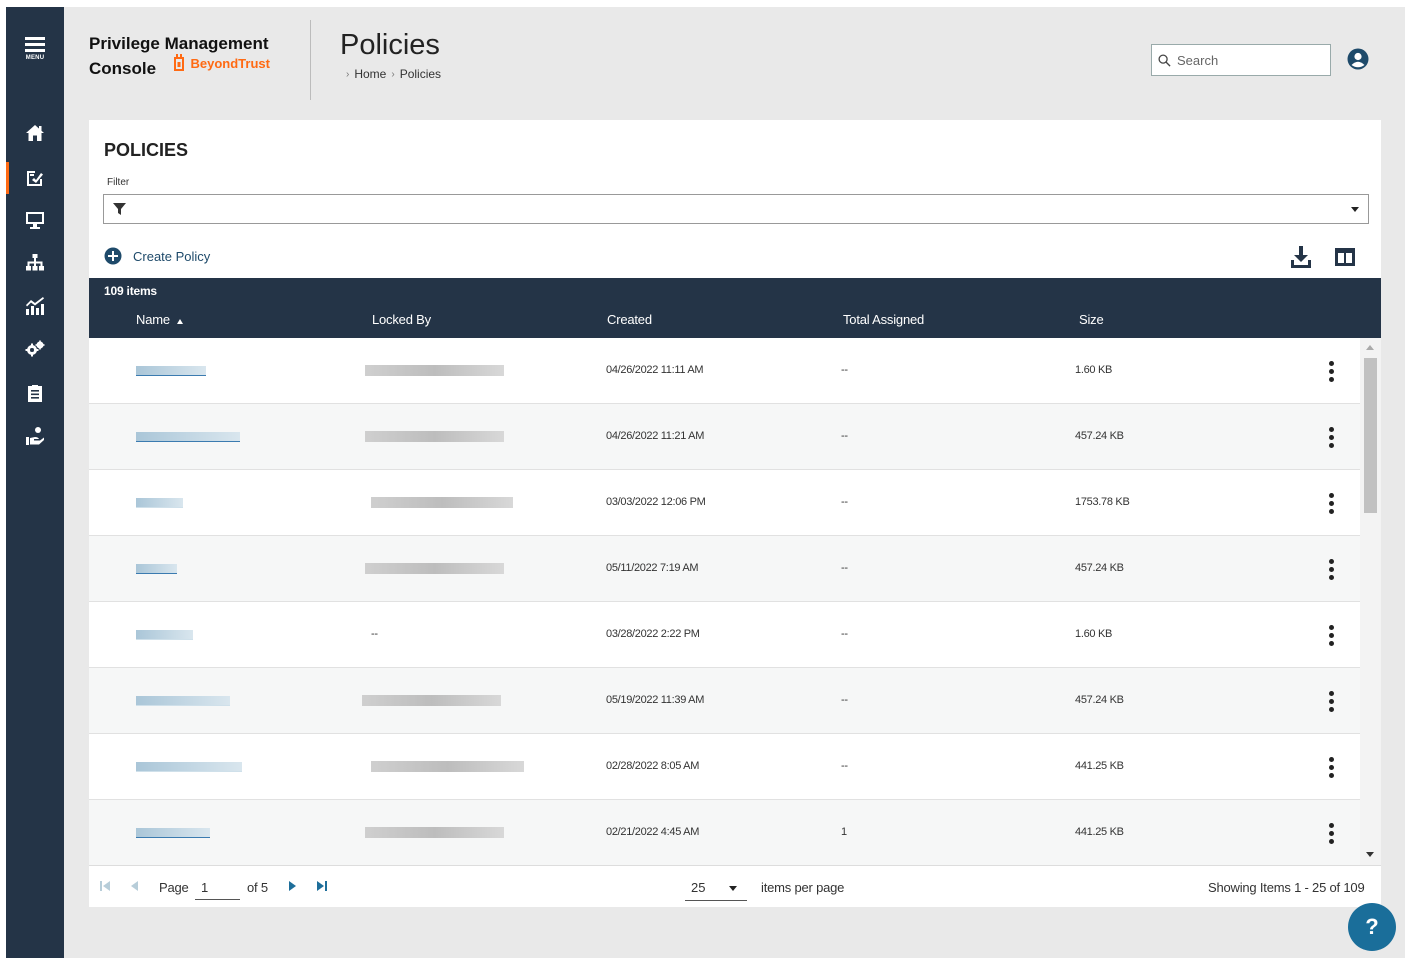  What do you see at coordinates (883, 319) in the screenshot?
I see `column-header-total-assigned: Total Assigned` at bounding box center [883, 319].